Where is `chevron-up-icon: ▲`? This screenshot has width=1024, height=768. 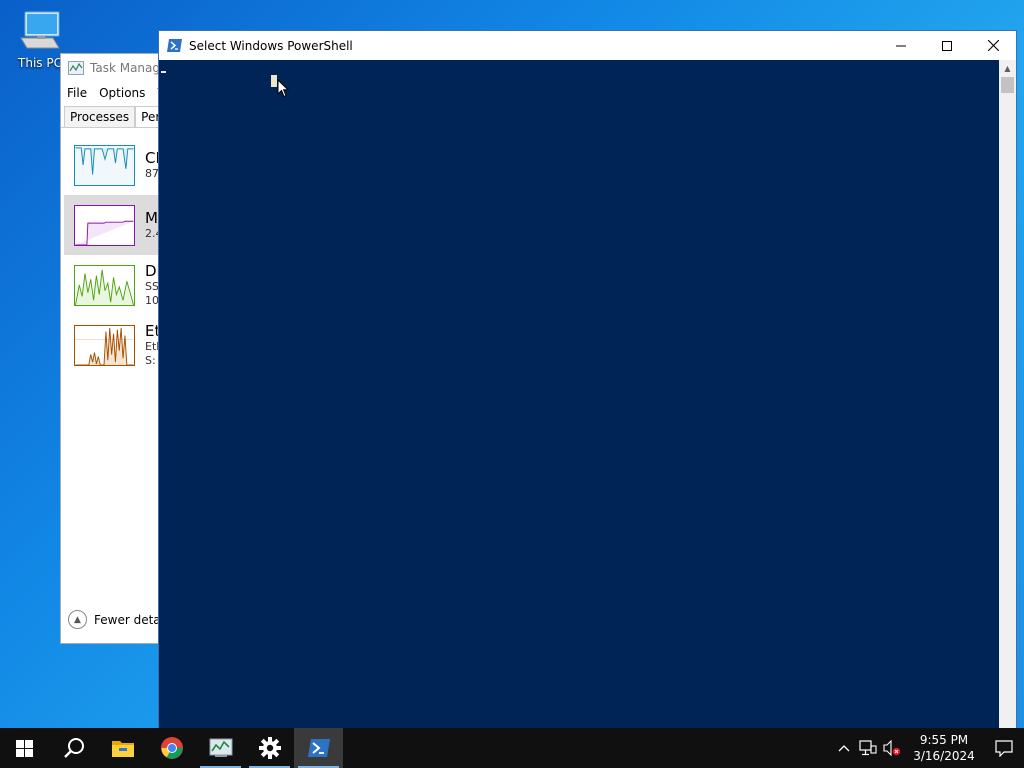 chevron-up-icon: ▲ is located at coordinates (77, 619).